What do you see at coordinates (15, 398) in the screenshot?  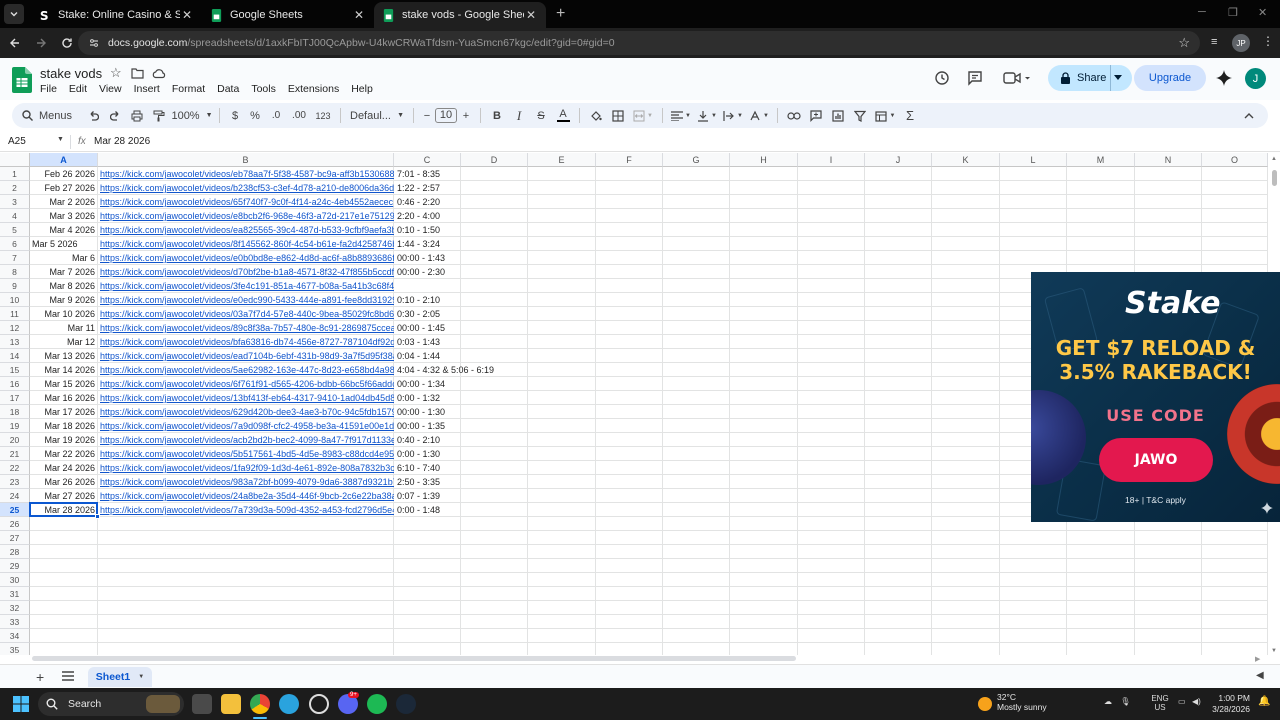 I see `row-header-17: 17` at bounding box center [15, 398].